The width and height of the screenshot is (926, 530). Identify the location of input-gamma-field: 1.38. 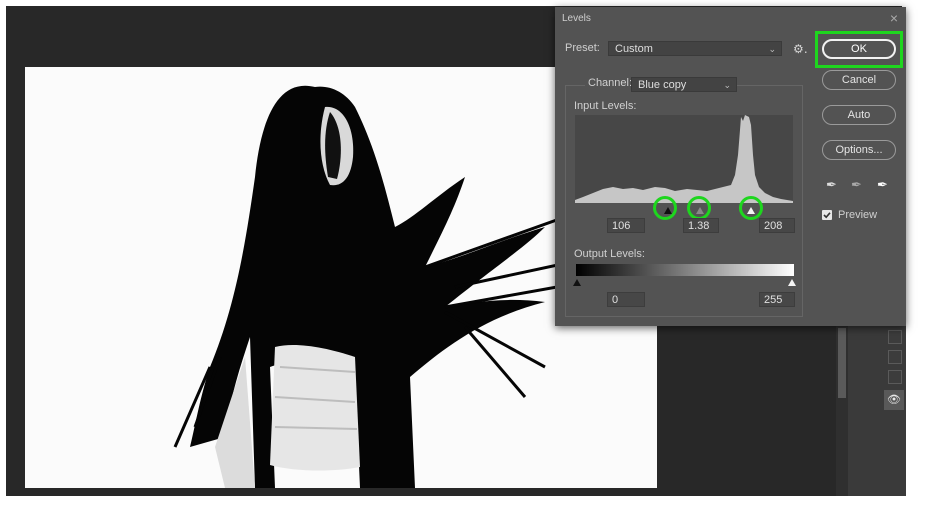
(701, 225).